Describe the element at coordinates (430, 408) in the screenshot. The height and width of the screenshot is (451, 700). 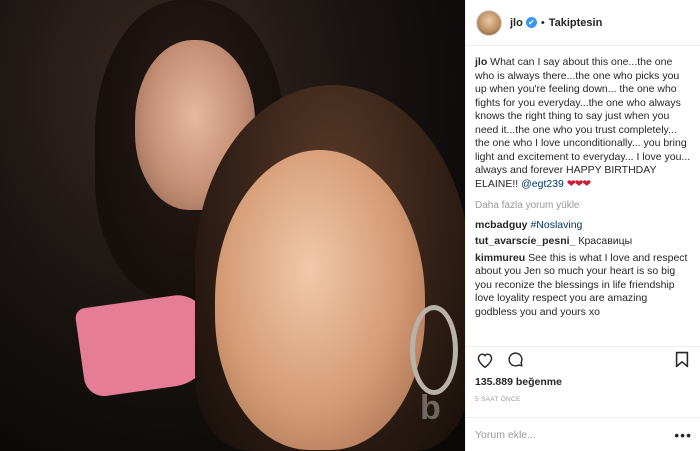
I see `watermark-logo: b` at that location.